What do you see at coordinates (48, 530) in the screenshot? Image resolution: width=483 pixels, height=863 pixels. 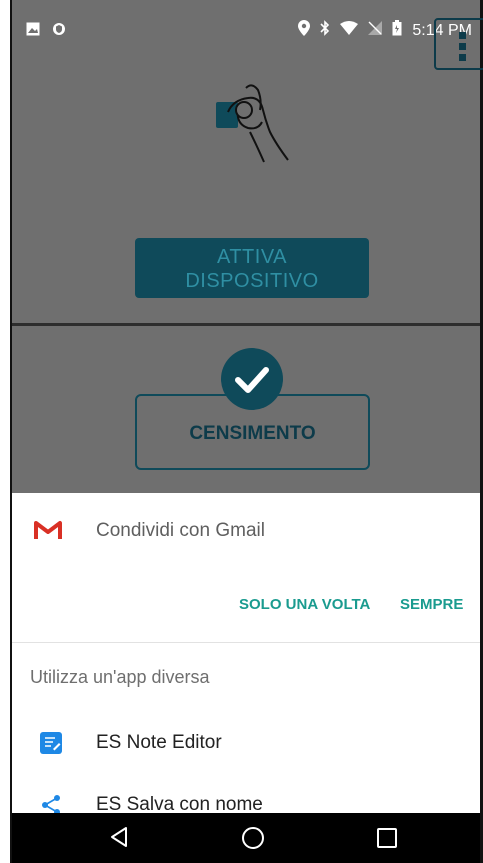 I see `gmail-icon` at bounding box center [48, 530].